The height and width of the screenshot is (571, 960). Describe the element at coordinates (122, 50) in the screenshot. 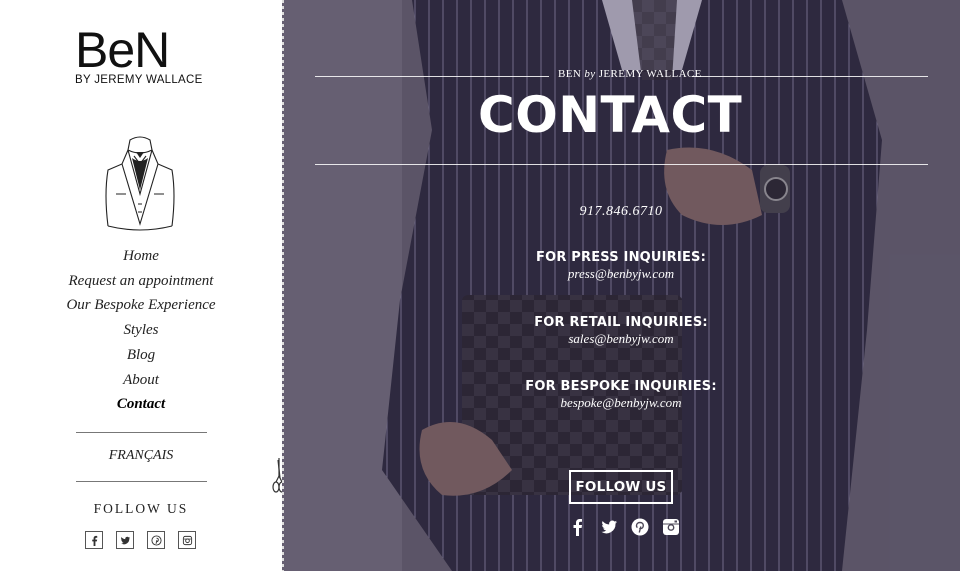

I see `logo-word: BeN` at that location.